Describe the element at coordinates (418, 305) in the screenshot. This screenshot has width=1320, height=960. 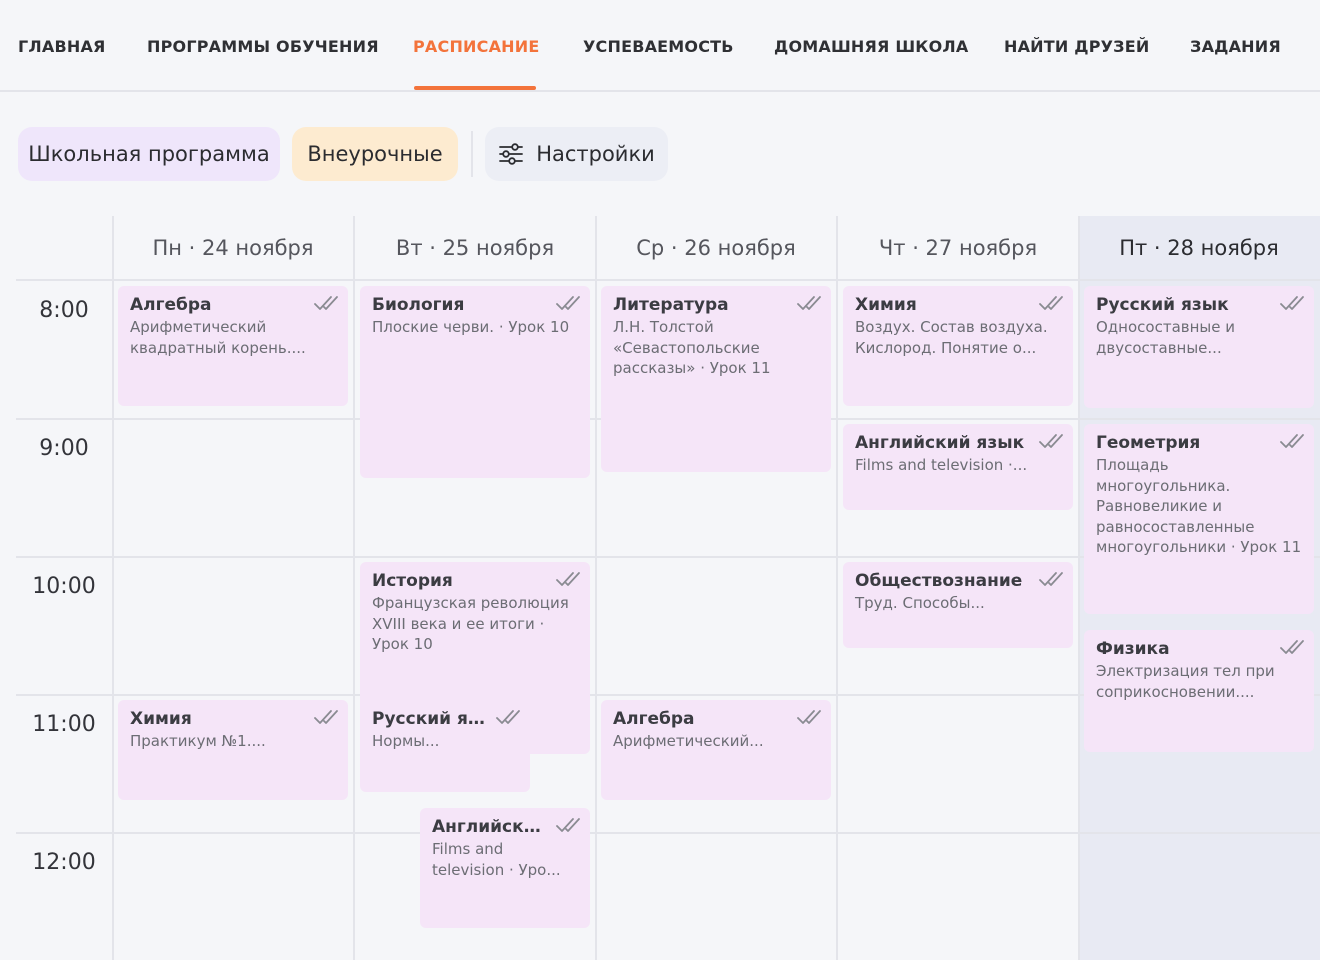
I see `lesson-subject: Биология` at that location.